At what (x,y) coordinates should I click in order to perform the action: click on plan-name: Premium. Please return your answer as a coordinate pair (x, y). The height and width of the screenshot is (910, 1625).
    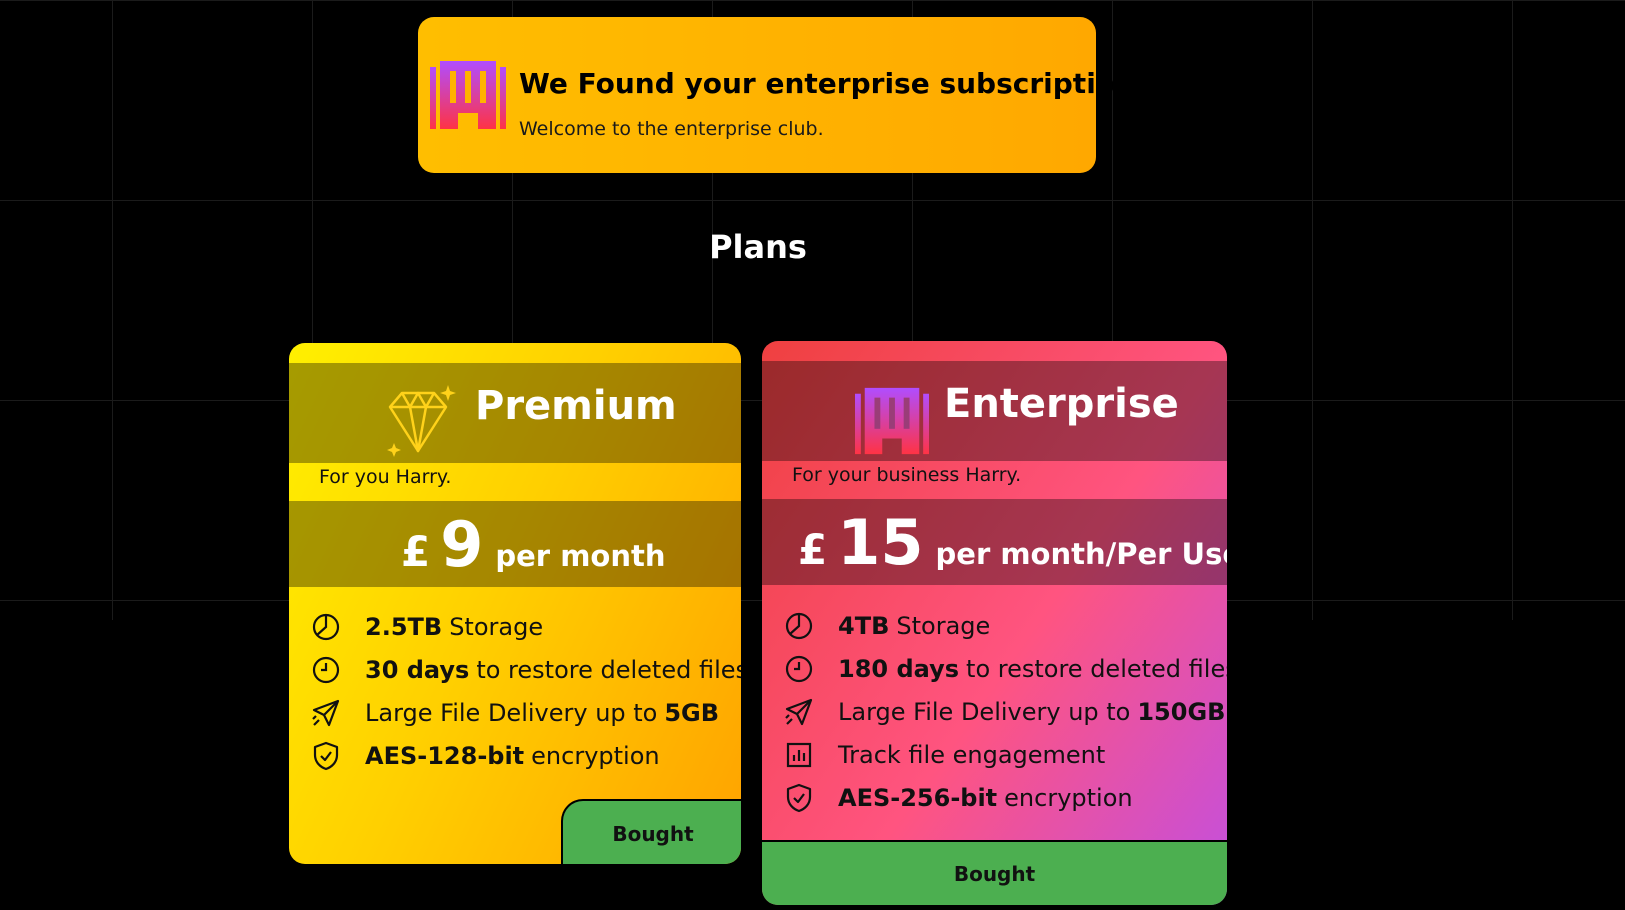
    Looking at the image, I should click on (576, 406).